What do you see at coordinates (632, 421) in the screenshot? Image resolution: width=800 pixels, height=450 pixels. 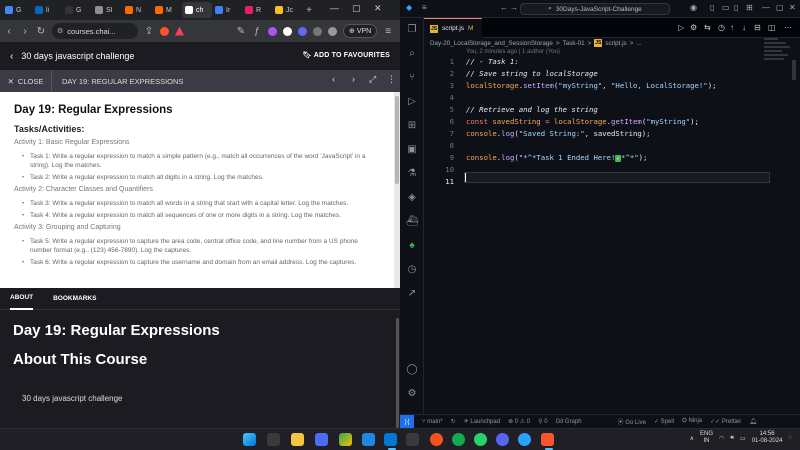 I see `go-live-item: ⦿ Go Live` at bounding box center [632, 421].